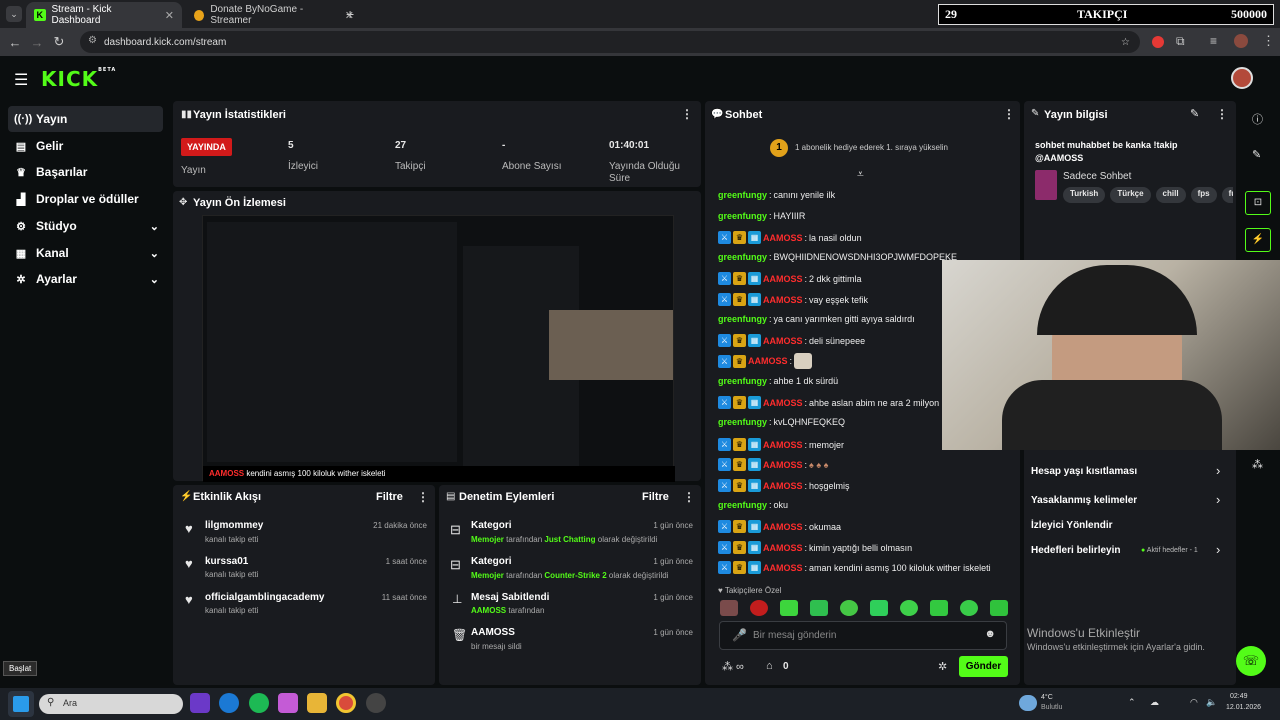 This screenshot has width=1280, height=720. Describe the element at coordinates (1097, 176) in the screenshot. I see `category-name: Sadece Sohbet` at that location.